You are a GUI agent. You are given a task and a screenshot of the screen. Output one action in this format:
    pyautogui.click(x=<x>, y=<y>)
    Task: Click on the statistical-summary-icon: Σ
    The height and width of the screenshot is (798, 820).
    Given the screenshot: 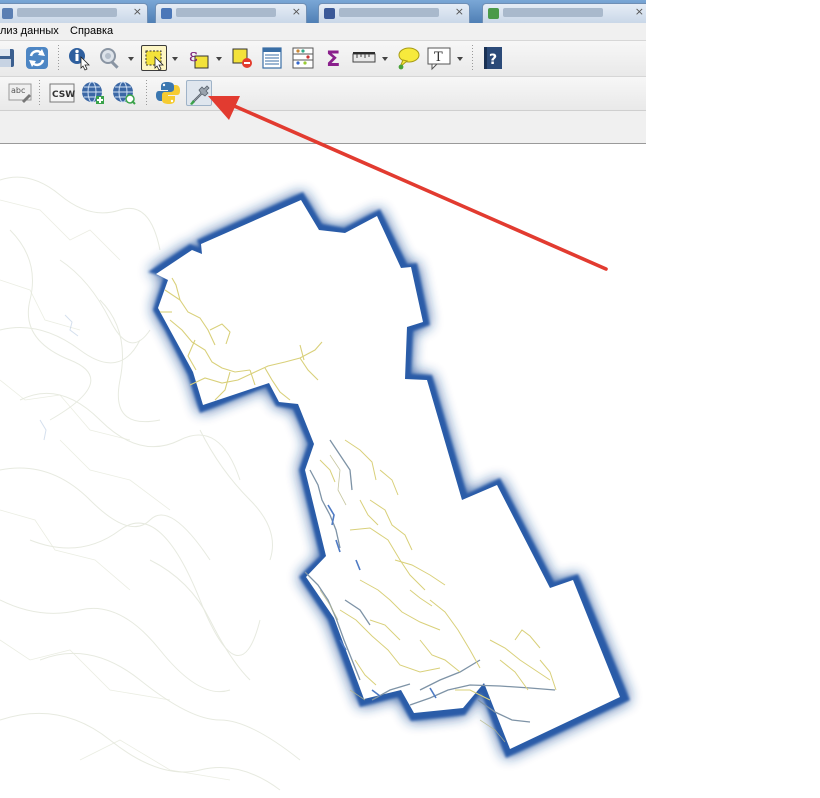 What is the action you would take?
    pyautogui.click(x=333, y=59)
    